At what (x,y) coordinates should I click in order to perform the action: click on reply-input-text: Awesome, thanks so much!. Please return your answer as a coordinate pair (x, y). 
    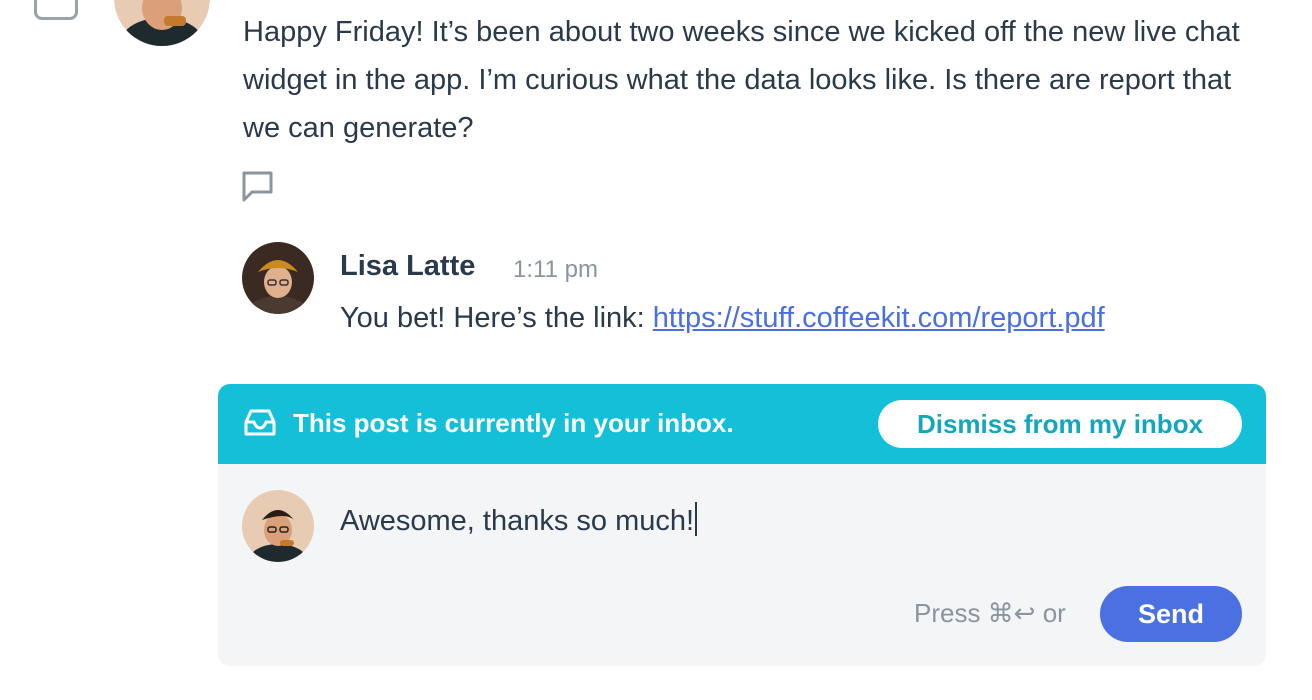
    Looking at the image, I should click on (517, 521).